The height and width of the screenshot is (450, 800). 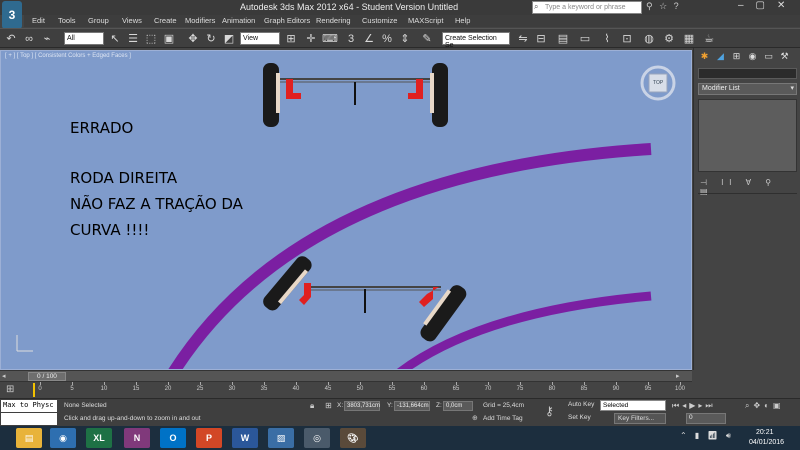 I want to click on rect-selection-icon: ⬚, so click(x=151, y=39).